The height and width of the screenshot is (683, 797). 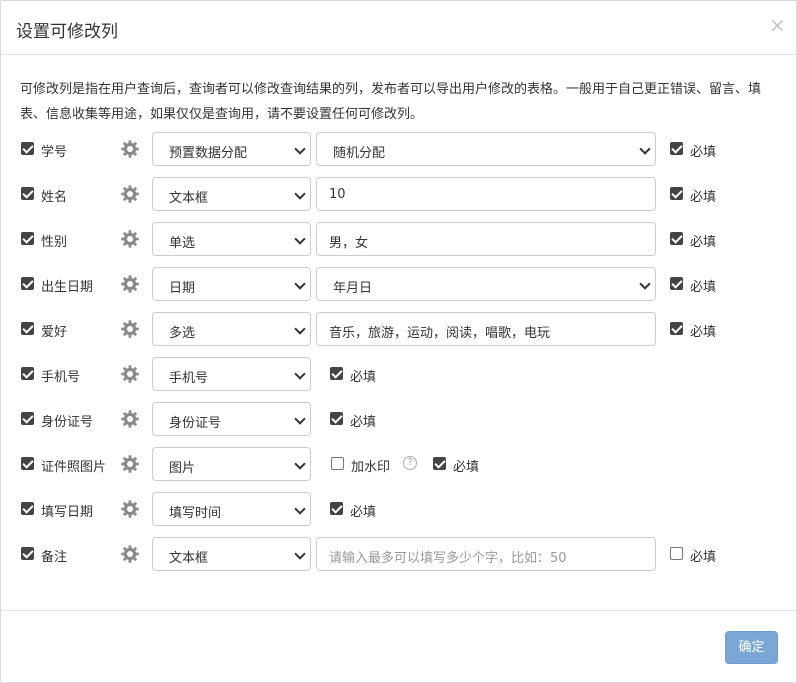 What do you see at coordinates (231, 419) in the screenshot?
I see `type-select: 身份证号` at bounding box center [231, 419].